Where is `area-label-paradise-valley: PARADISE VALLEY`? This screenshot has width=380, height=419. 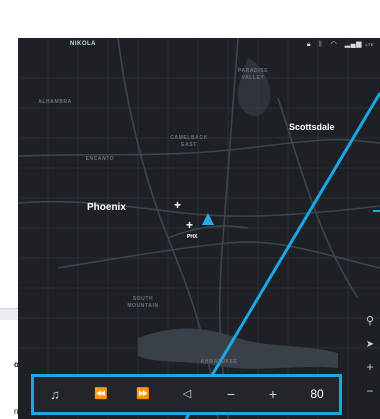 area-label-paradise-valley: PARADISE VALLEY is located at coordinates (253, 74).